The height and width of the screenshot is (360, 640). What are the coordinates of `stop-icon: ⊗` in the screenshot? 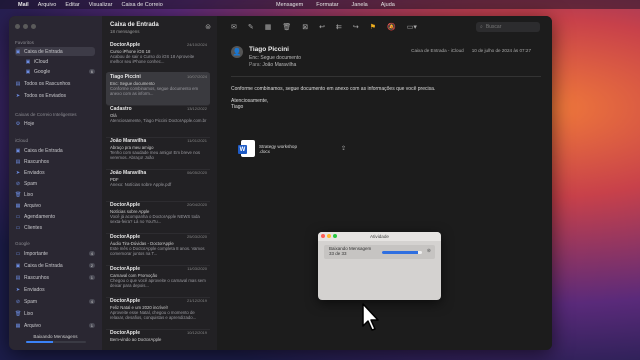 It's located at (429, 251).